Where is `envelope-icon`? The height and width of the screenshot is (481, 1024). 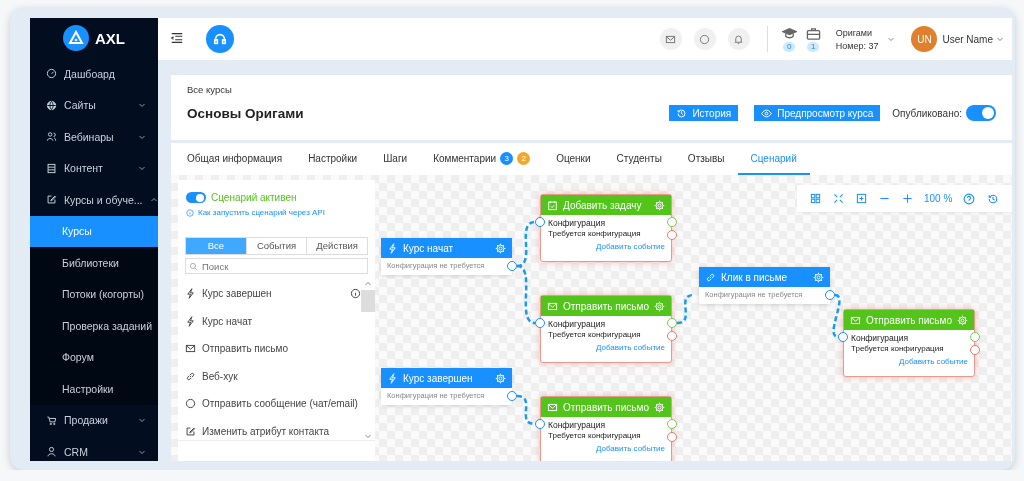
envelope-icon is located at coordinates (855, 320).